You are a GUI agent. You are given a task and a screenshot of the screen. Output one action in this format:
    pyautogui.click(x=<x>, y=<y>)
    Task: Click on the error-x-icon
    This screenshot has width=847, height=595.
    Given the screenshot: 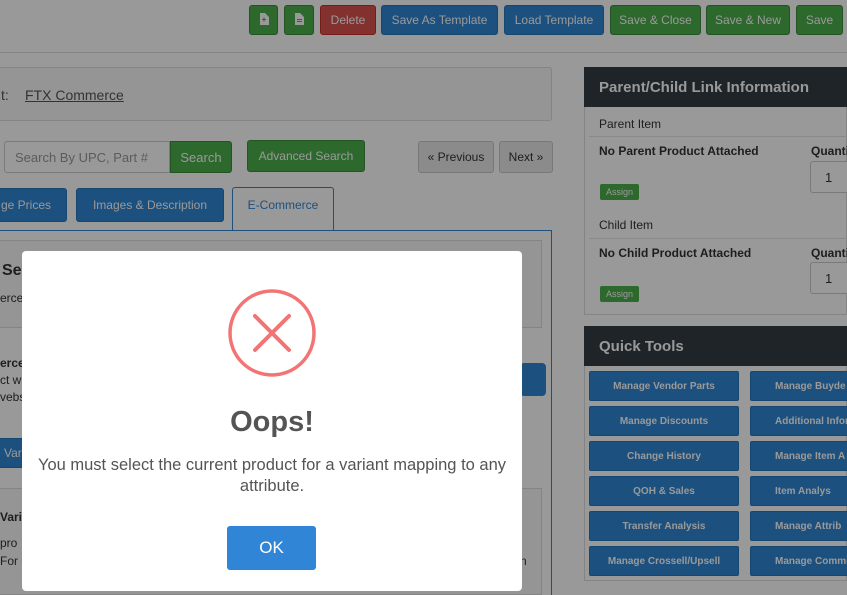 What is the action you would take?
    pyautogui.click(x=272, y=333)
    